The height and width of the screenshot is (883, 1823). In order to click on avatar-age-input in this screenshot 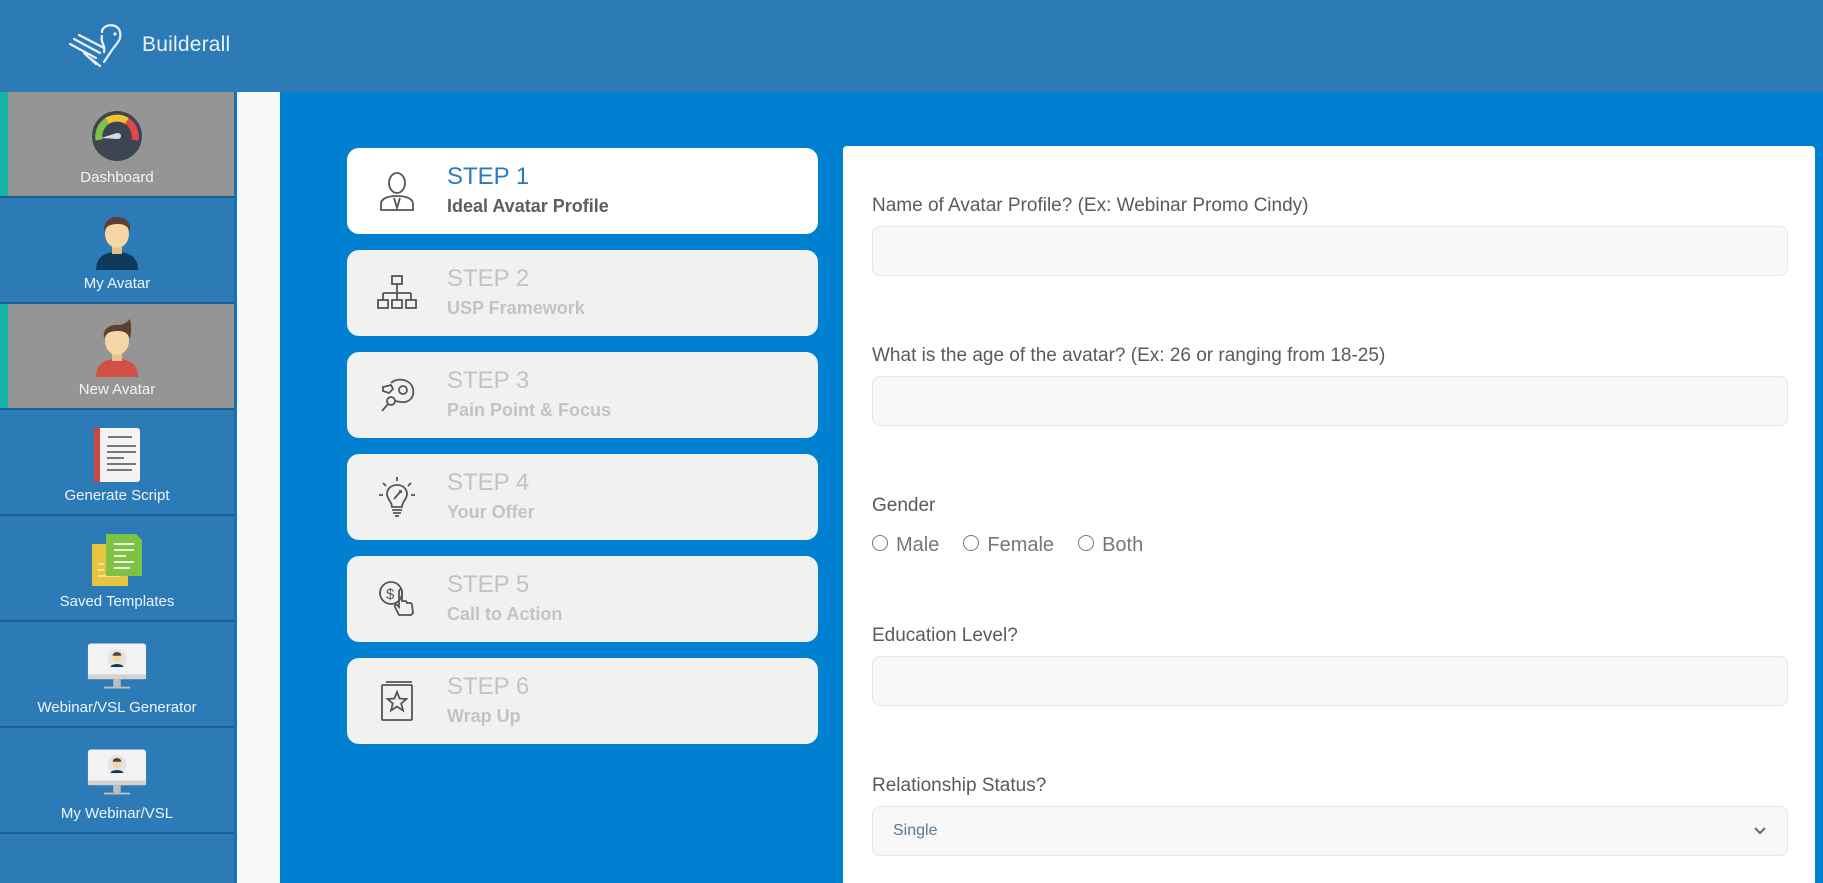, I will do `click(1330, 401)`.